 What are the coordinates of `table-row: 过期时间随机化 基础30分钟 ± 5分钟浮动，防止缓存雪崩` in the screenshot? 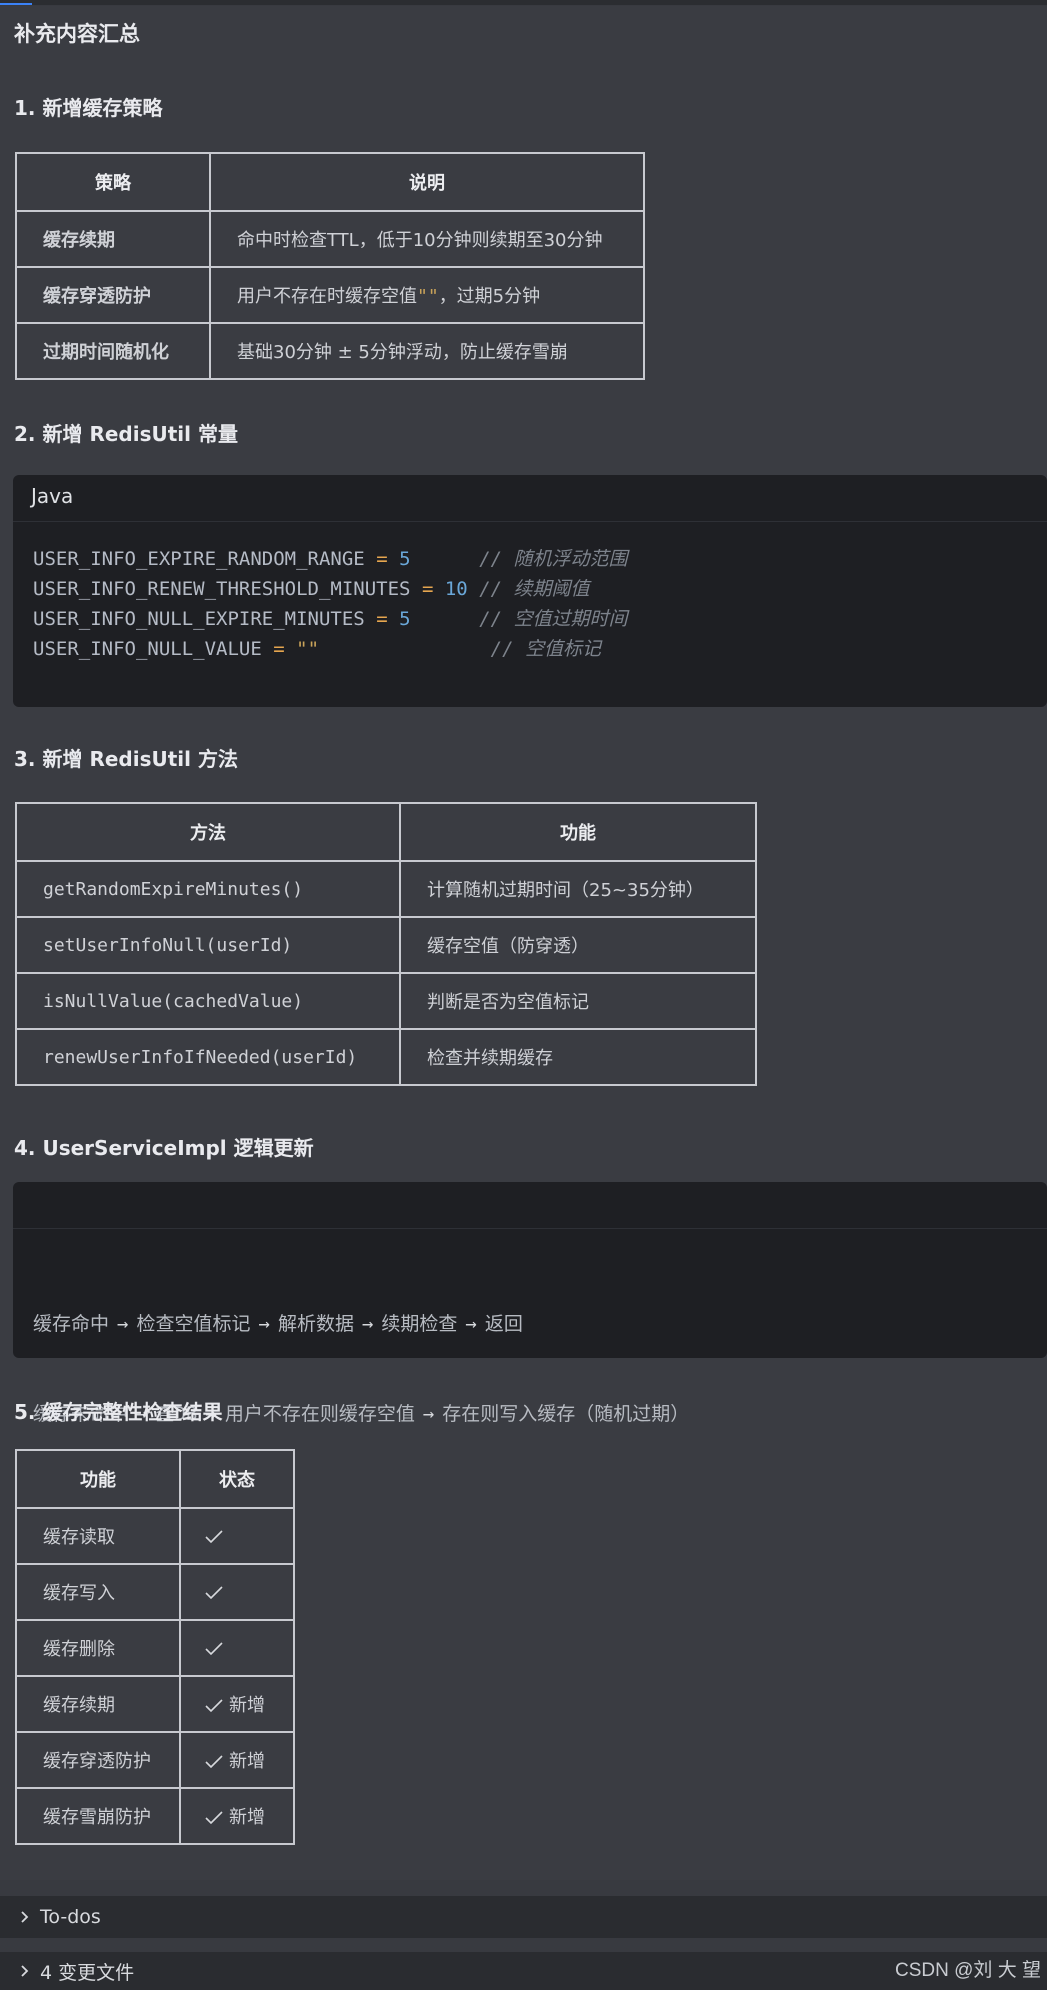 It's located at (330, 351).